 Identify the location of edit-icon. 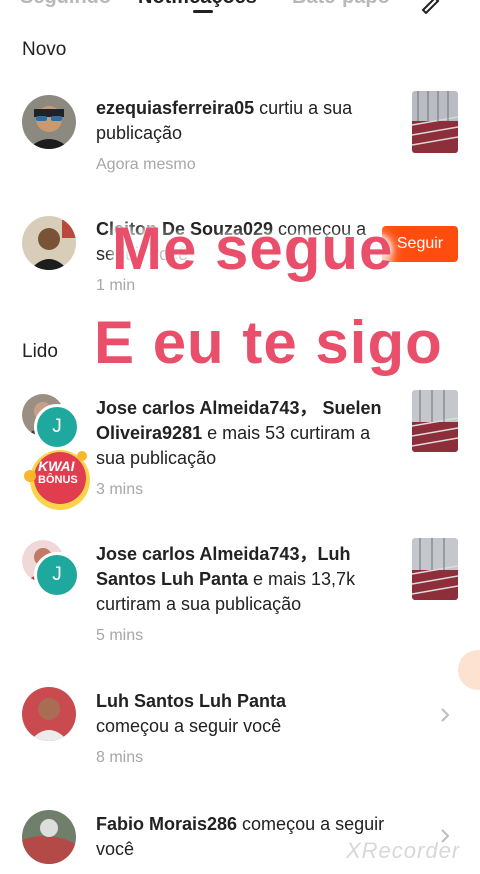
(431, 7).